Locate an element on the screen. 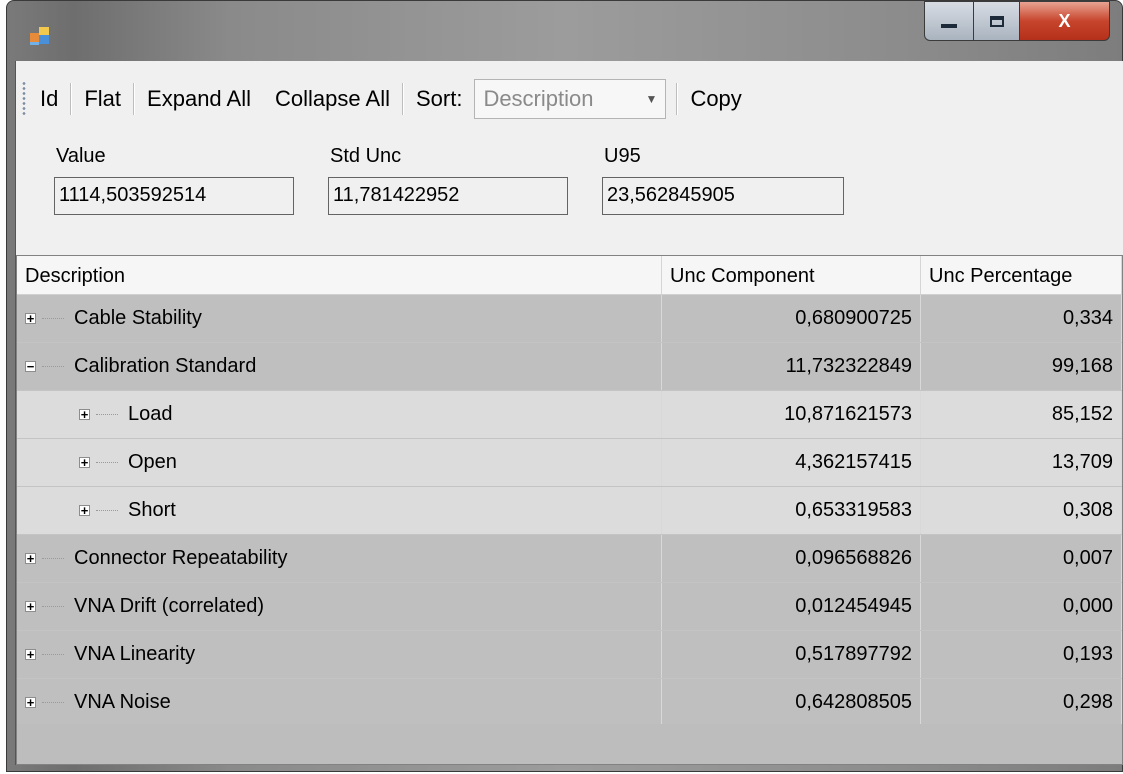  row-description-cell: + Open is located at coordinates (339, 462).